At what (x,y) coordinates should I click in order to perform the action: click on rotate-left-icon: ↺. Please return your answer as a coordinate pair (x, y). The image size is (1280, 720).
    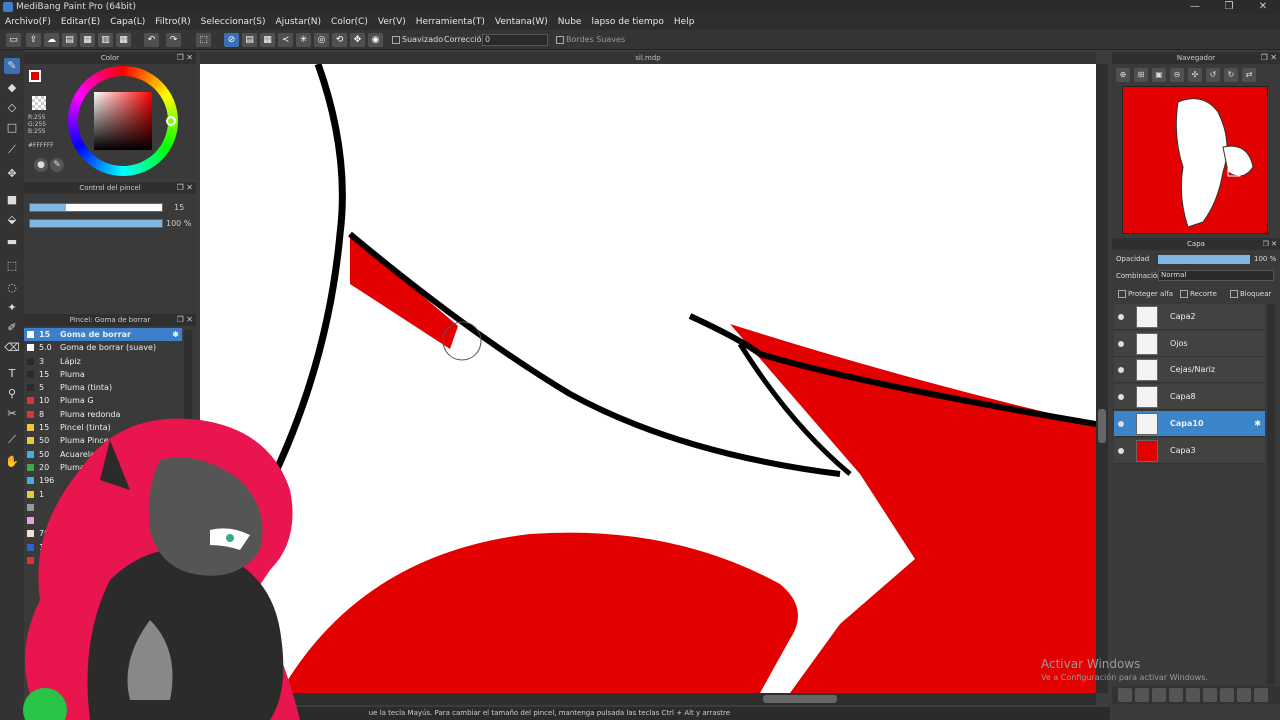
    Looking at the image, I should click on (1213, 75).